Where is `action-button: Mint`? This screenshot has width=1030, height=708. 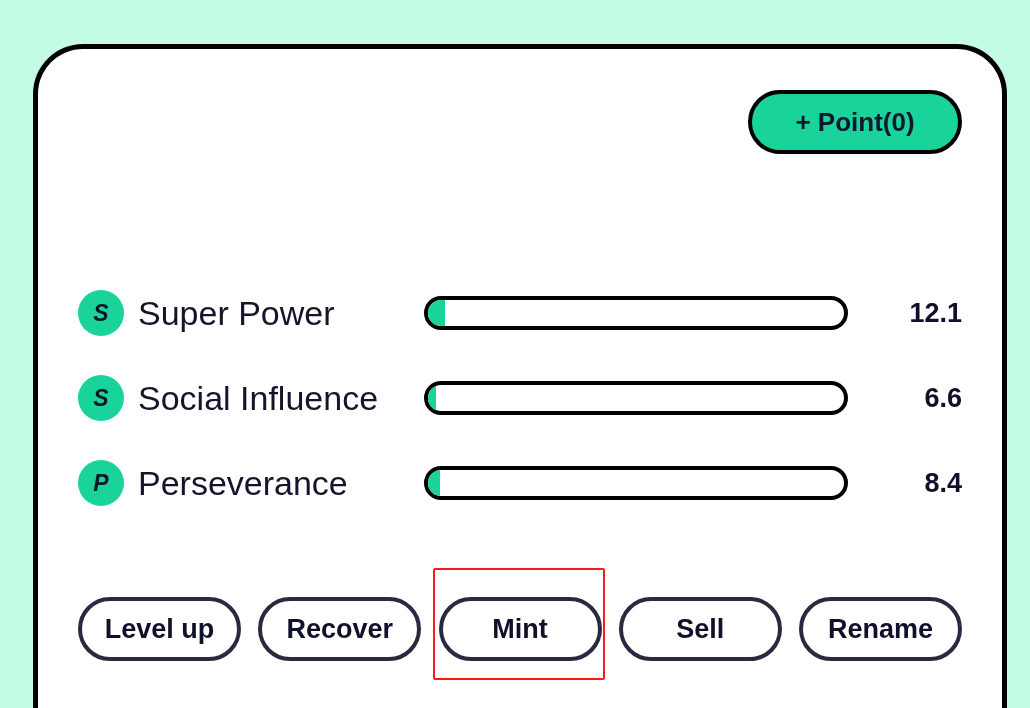
action-button: Mint is located at coordinates (520, 629).